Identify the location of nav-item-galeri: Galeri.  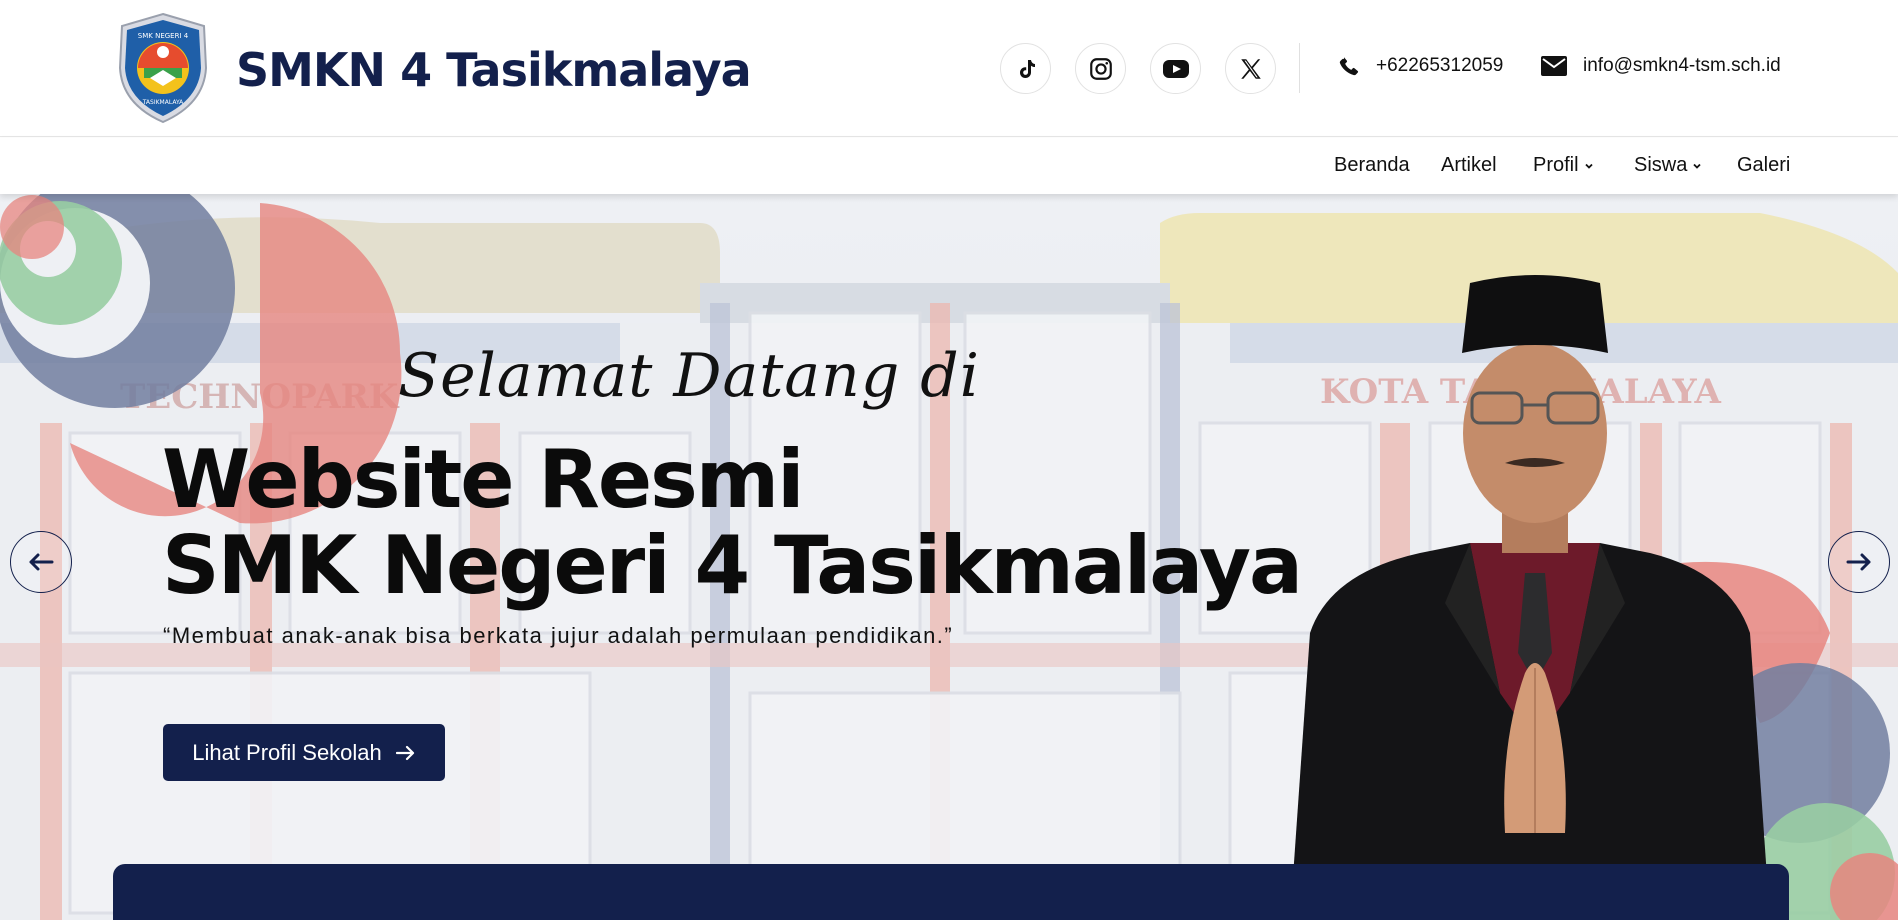
(1763, 165).